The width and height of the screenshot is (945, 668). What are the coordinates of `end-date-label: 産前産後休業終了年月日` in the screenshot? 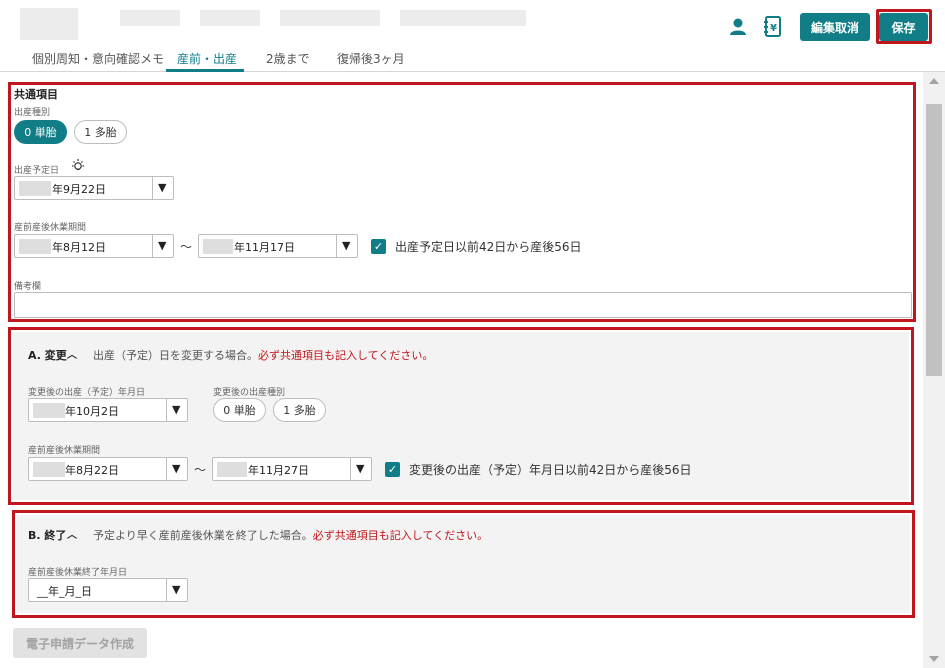 It's located at (78, 573).